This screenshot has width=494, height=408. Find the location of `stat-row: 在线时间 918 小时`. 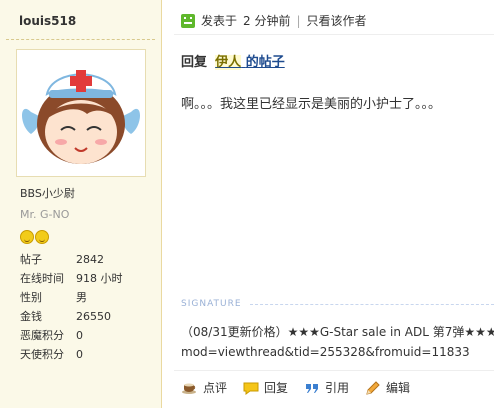

stat-row: 在线时间 918 小时 is located at coordinates (71, 278).